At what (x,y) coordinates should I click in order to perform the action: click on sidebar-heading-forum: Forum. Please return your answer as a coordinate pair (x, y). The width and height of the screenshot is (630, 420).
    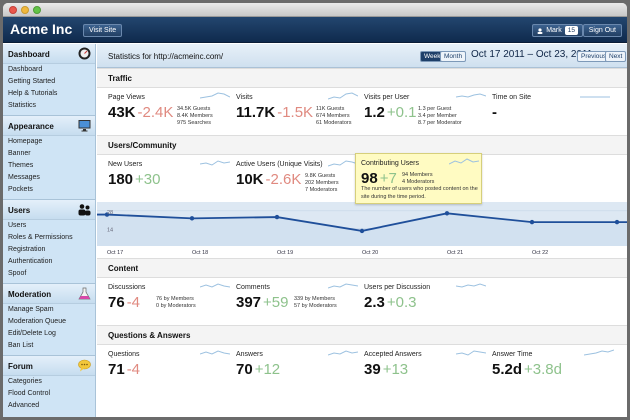
    Looking at the image, I should click on (49, 366).